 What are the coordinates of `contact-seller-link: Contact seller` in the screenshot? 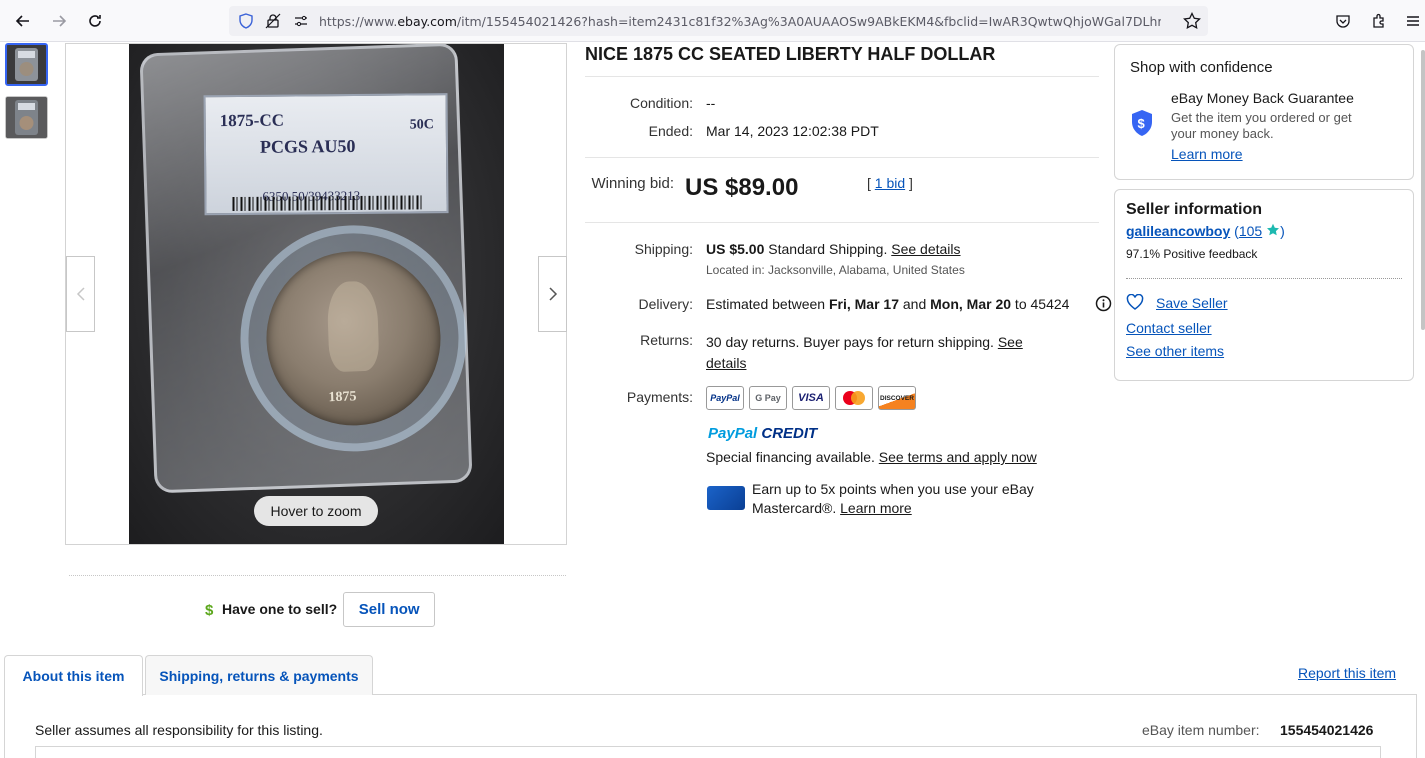 It's located at (1169, 328).